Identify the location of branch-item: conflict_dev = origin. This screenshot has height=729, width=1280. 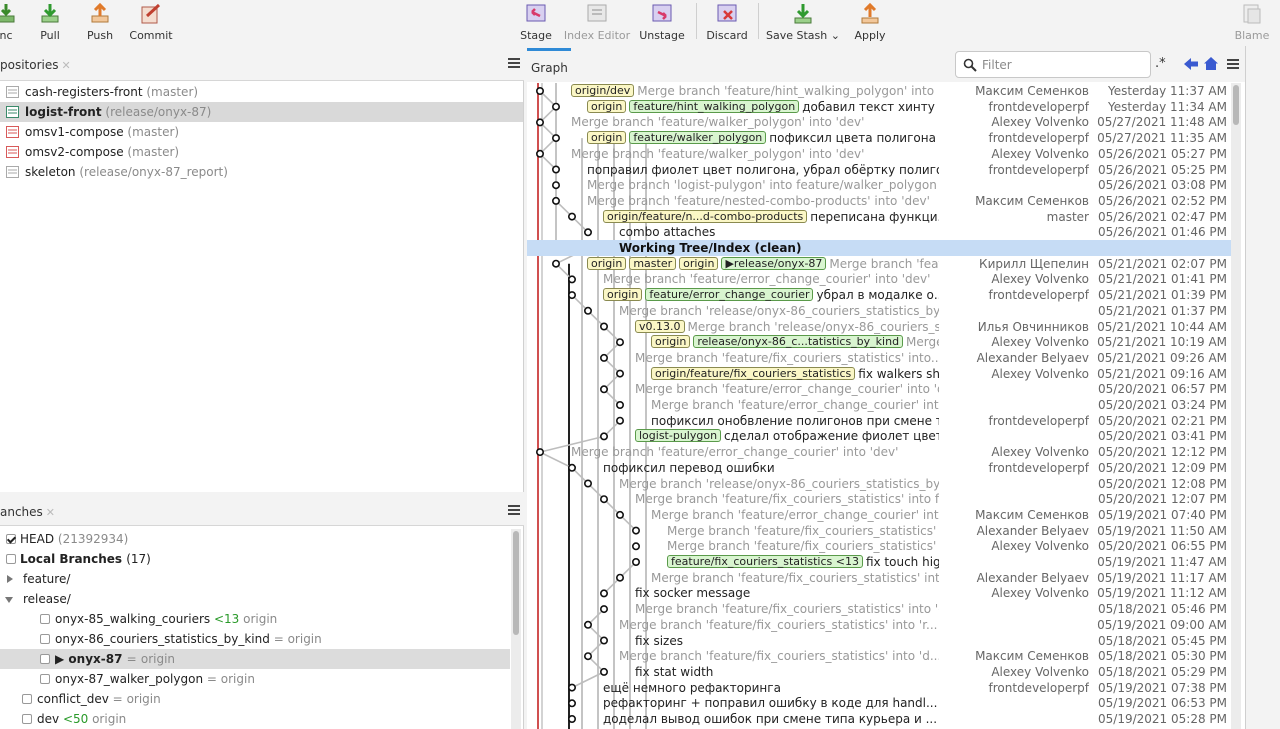
(255, 699).